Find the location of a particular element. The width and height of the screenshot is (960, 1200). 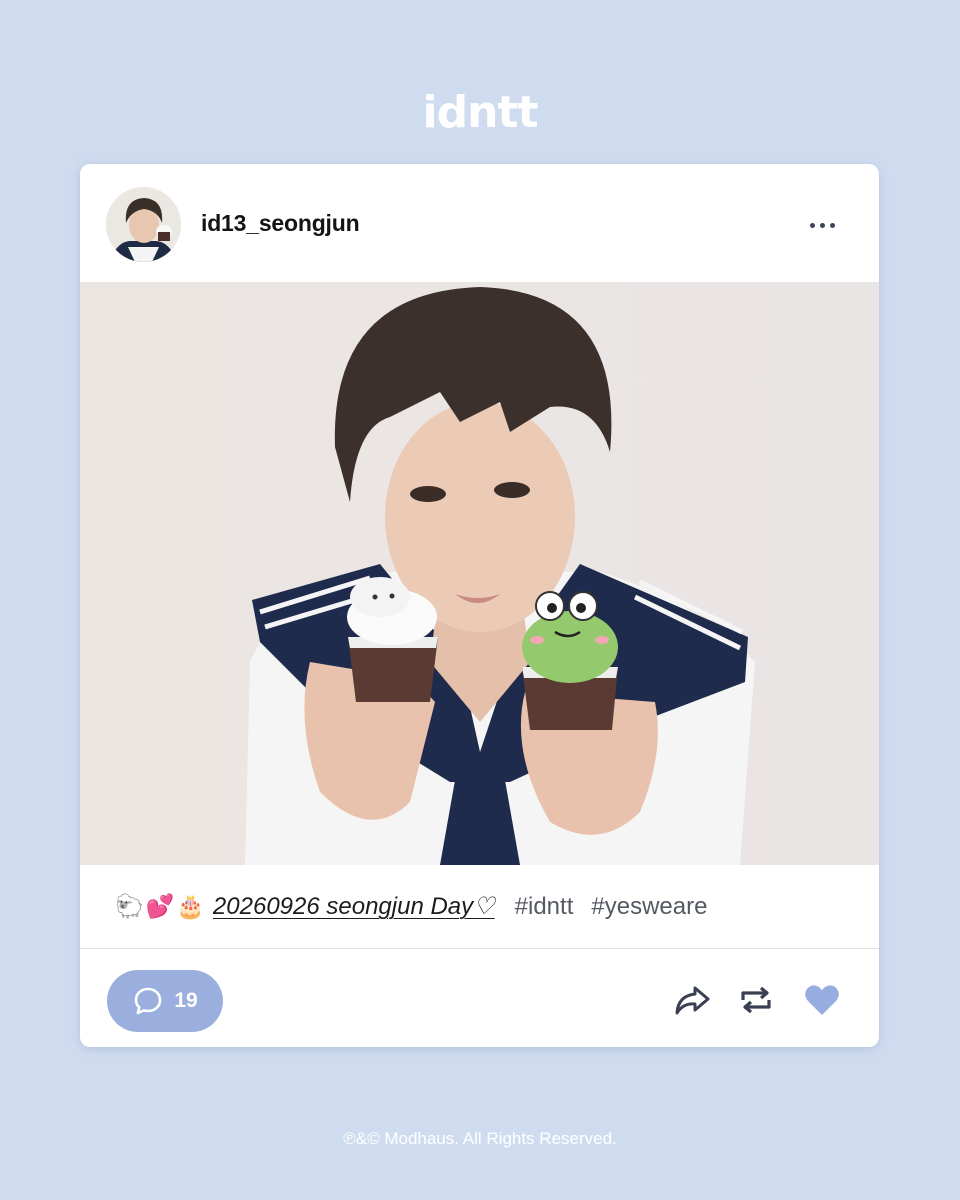

post-header: id13_seongjun is located at coordinates (479, 223).